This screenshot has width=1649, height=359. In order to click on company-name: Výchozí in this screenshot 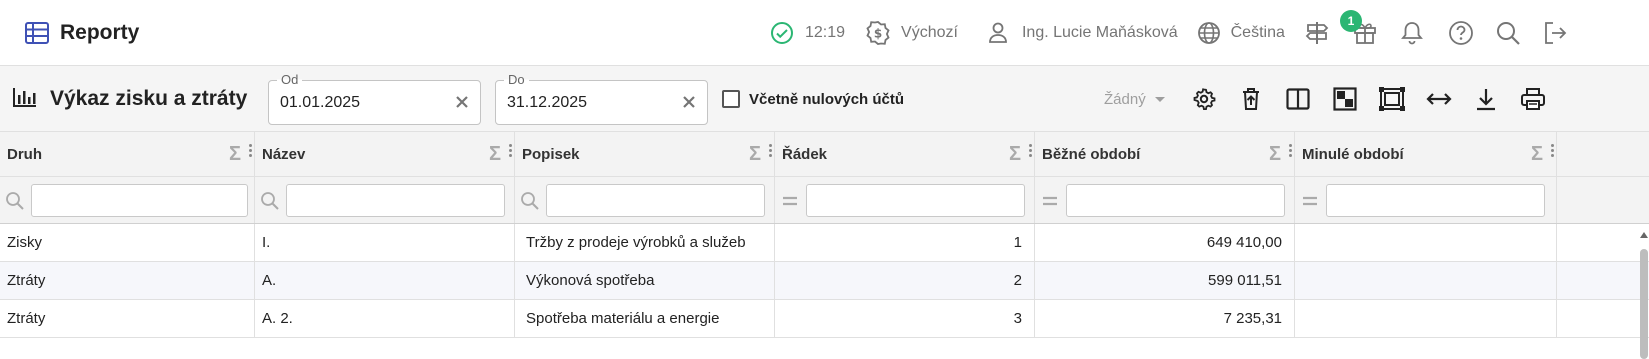, I will do `click(929, 32)`.